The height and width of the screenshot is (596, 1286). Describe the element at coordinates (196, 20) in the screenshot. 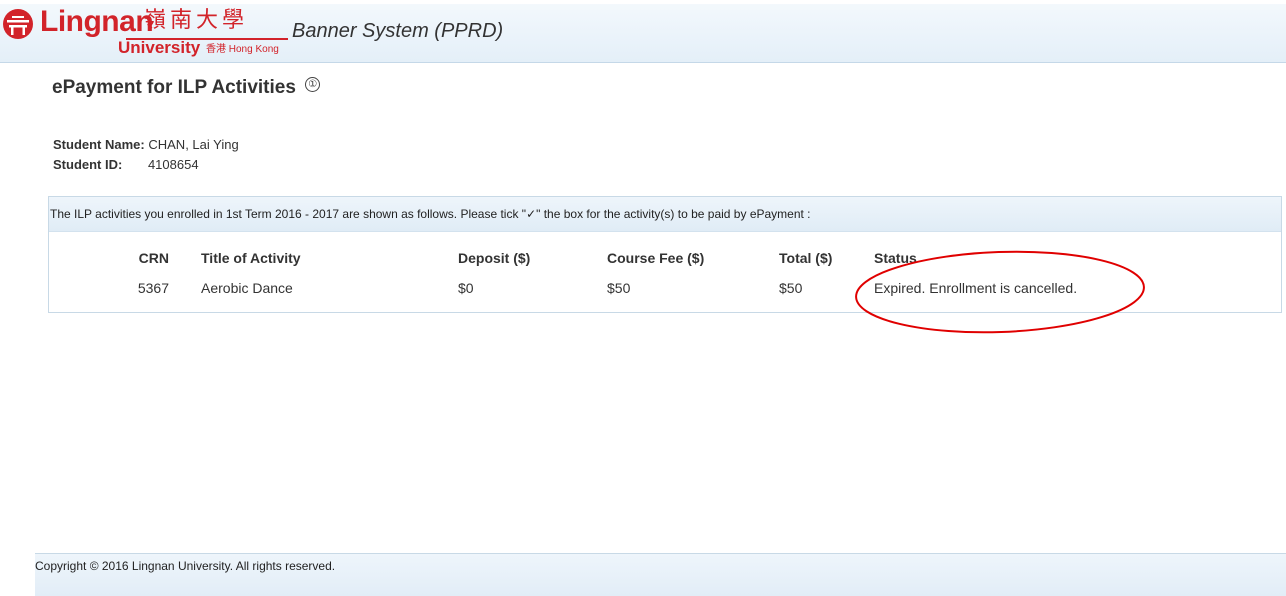

I see `logo-chinese-name: 嶺南大學` at that location.